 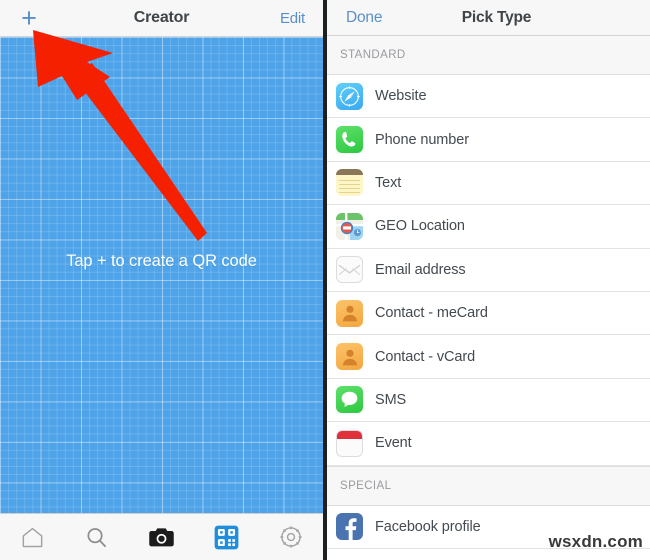 I want to click on list-item: Text, so click(x=488, y=183).